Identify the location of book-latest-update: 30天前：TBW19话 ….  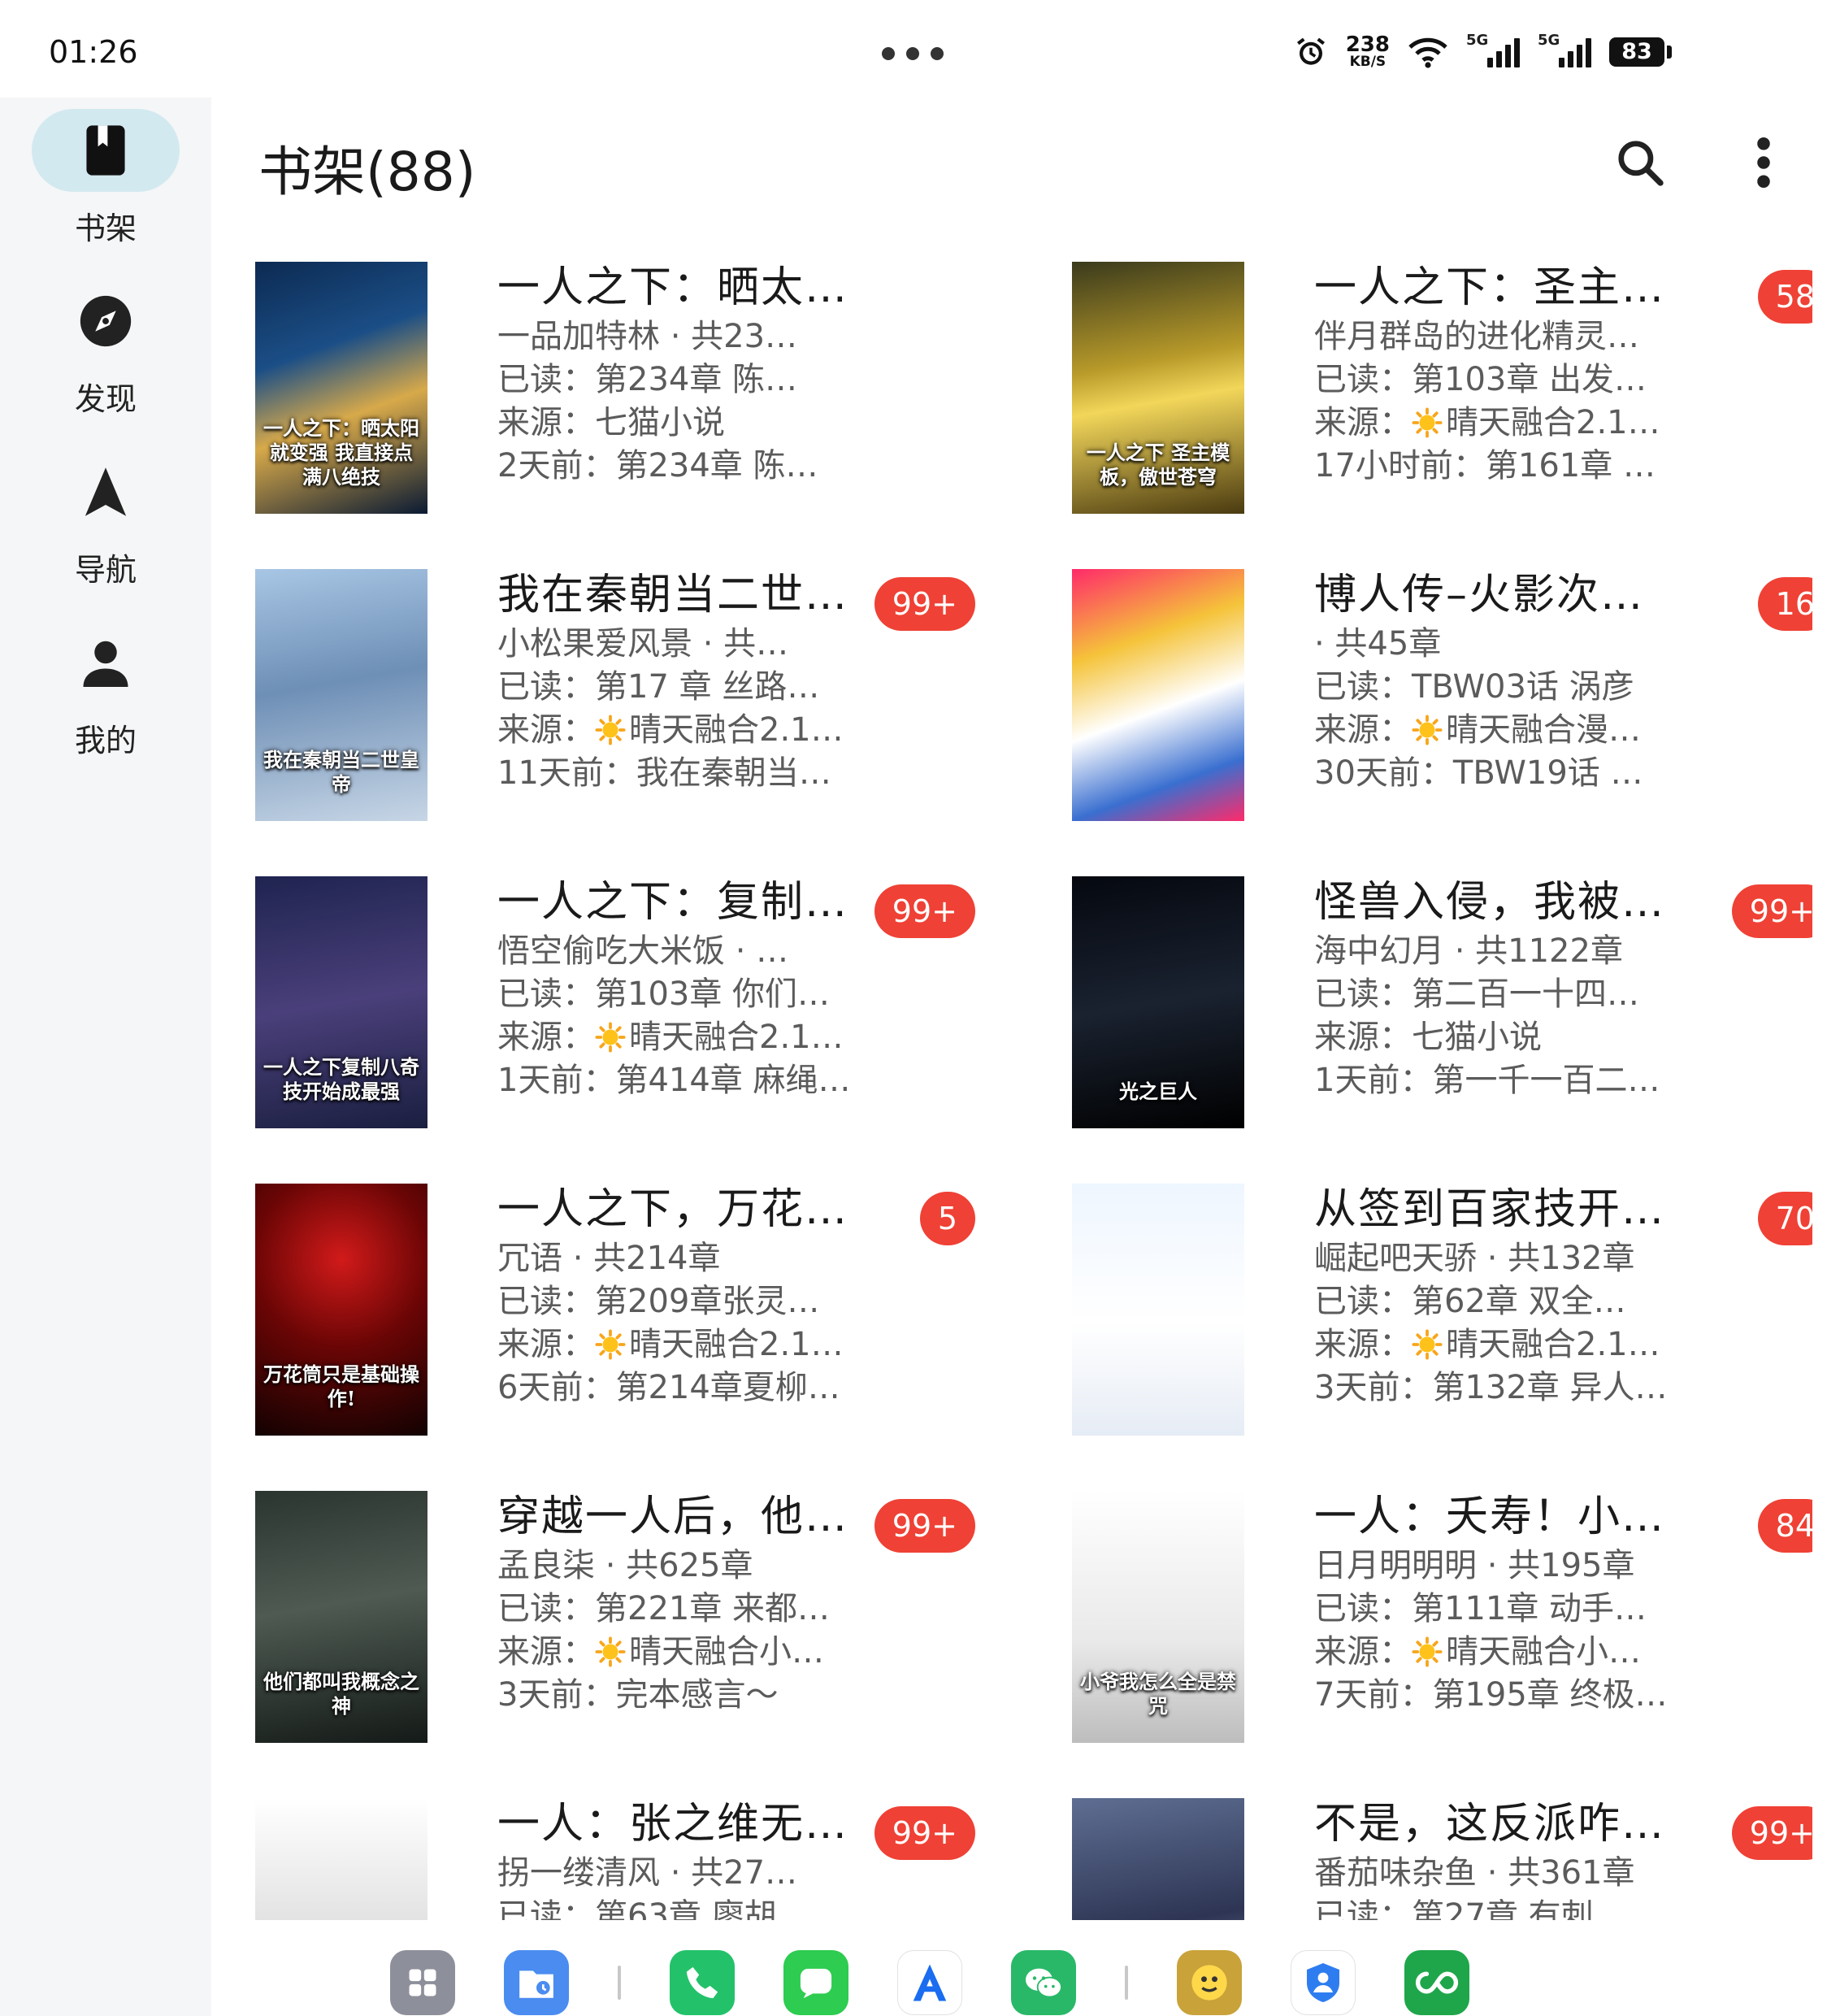
(1478, 773).